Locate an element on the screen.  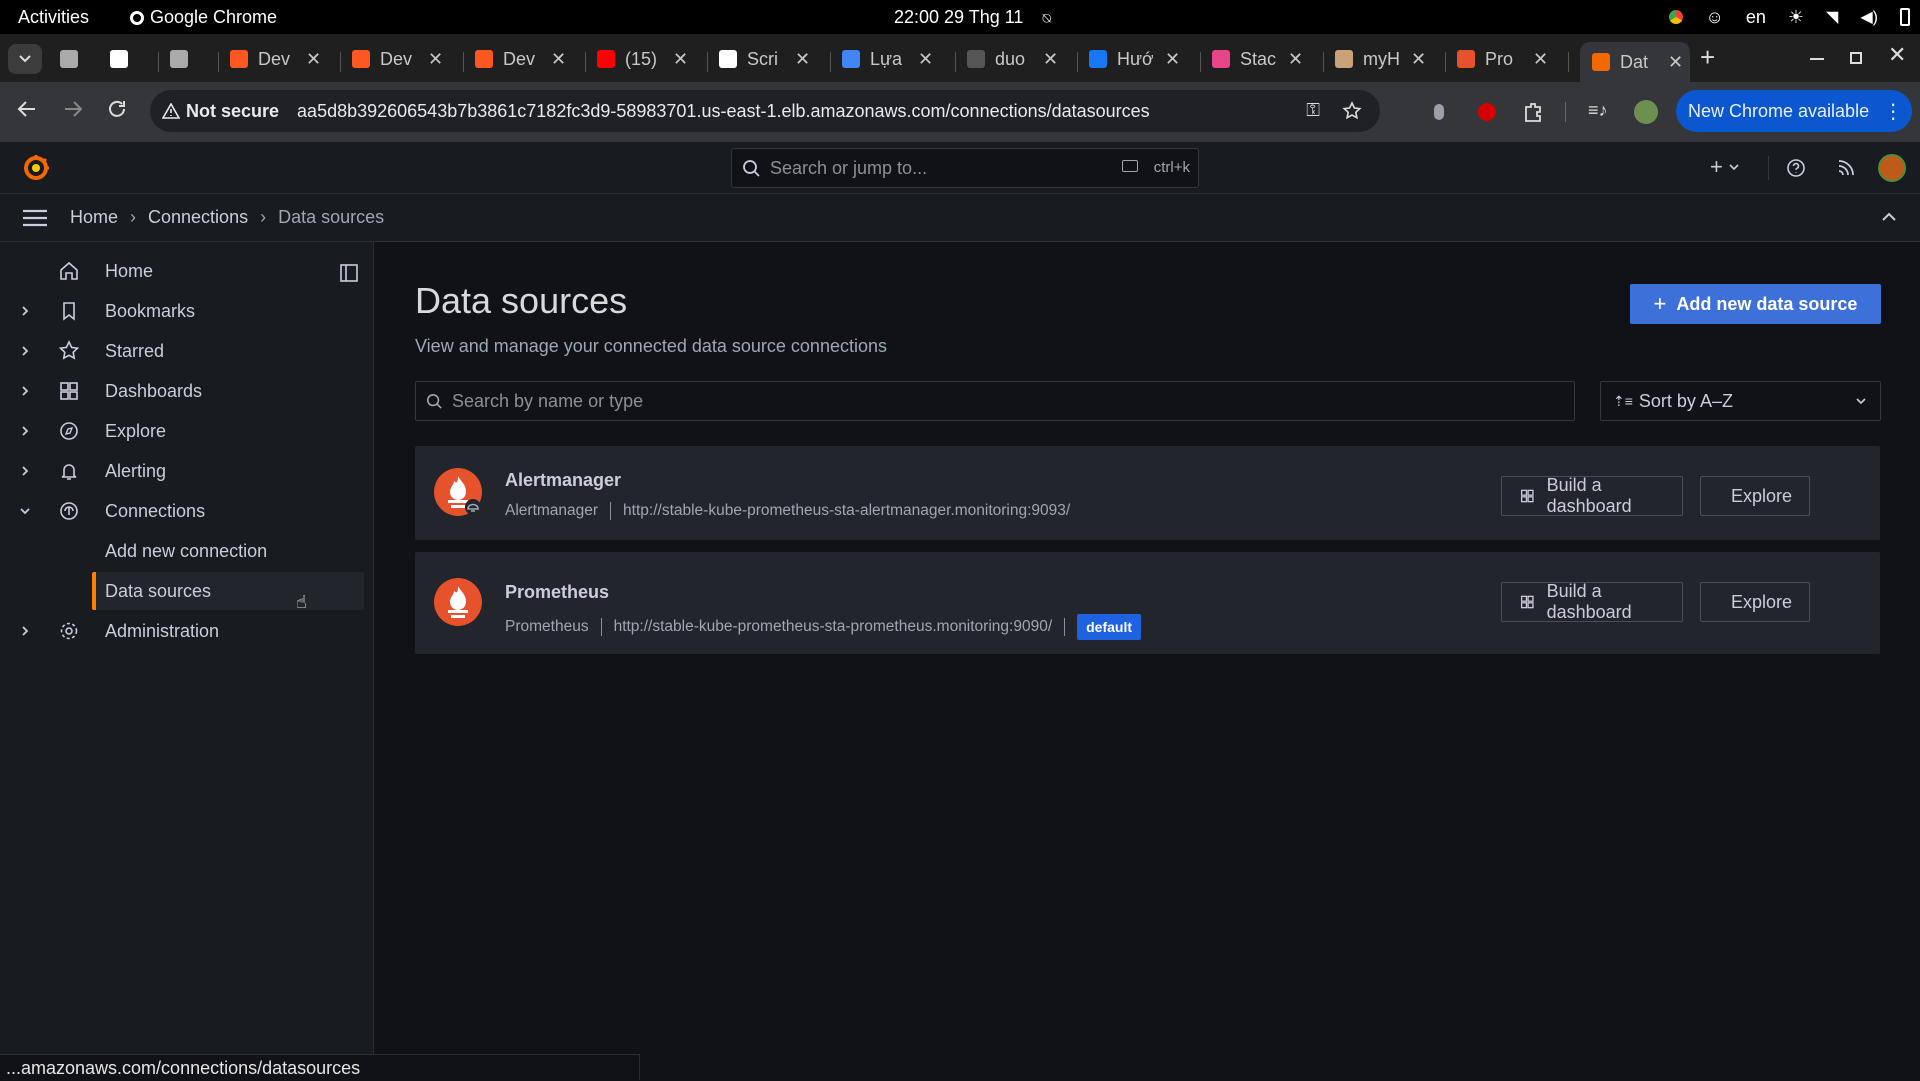
bell-icon is located at coordinates (69, 472).